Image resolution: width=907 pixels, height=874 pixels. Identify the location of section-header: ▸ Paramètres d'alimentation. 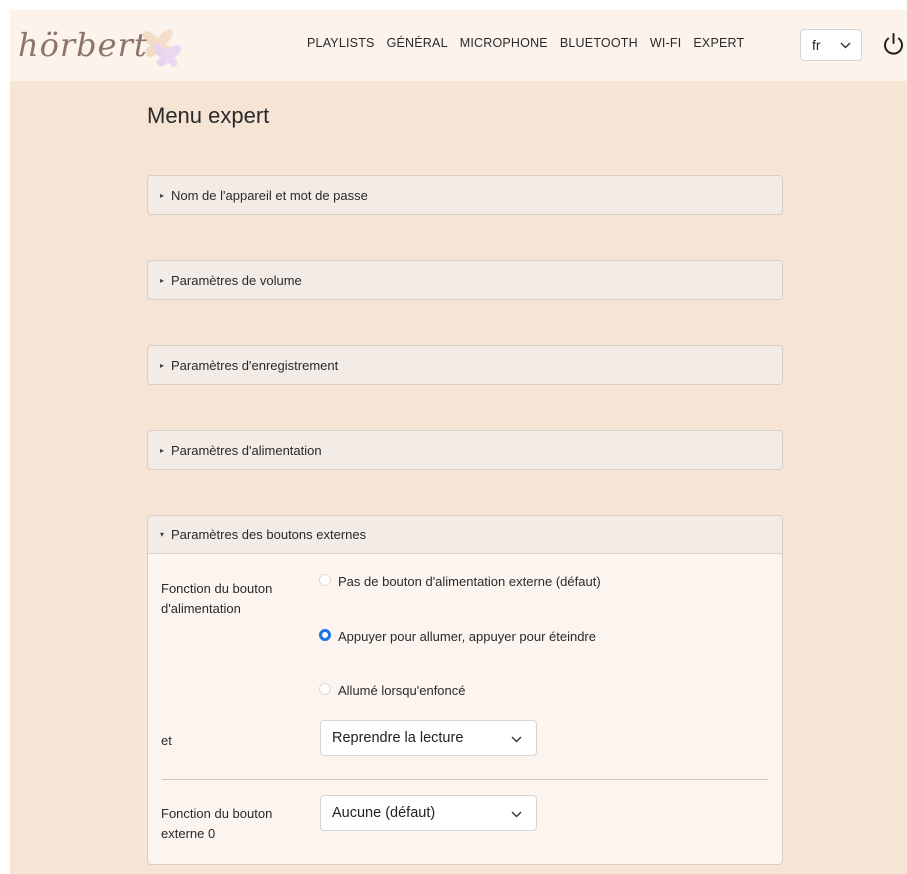
(465, 450).